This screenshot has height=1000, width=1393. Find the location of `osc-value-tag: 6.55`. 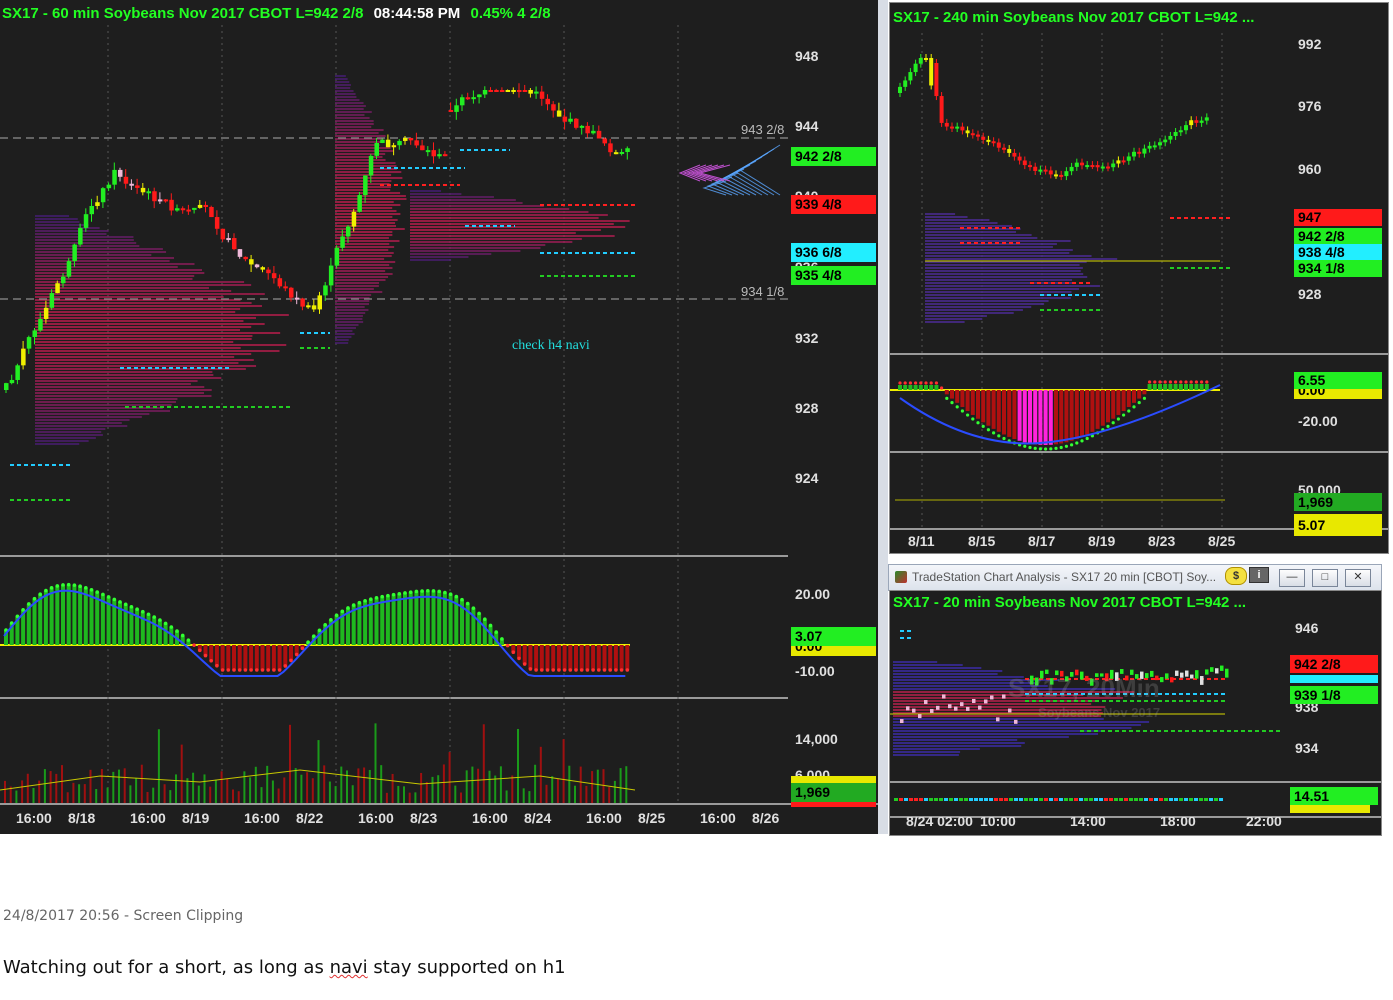

osc-value-tag: 6.55 is located at coordinates (1338, 380).